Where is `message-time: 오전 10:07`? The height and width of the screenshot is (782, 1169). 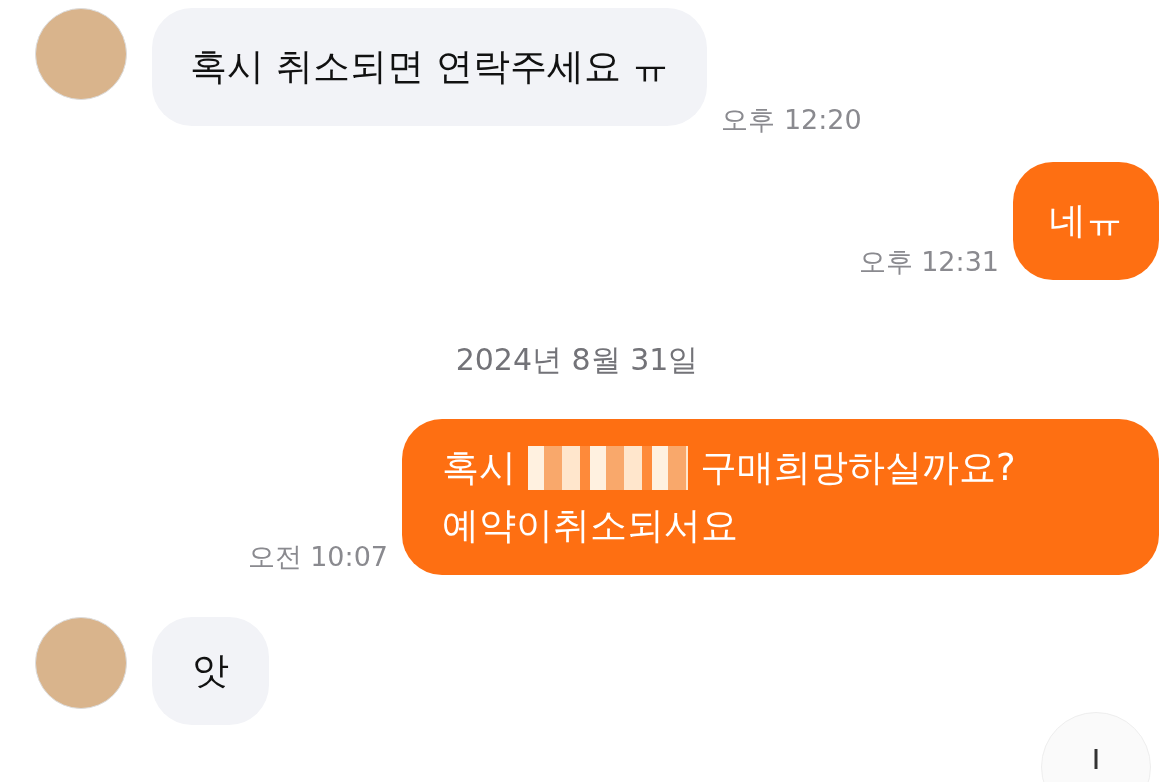
message-time: 오전 10:07 is located at coordinates (317, 557).